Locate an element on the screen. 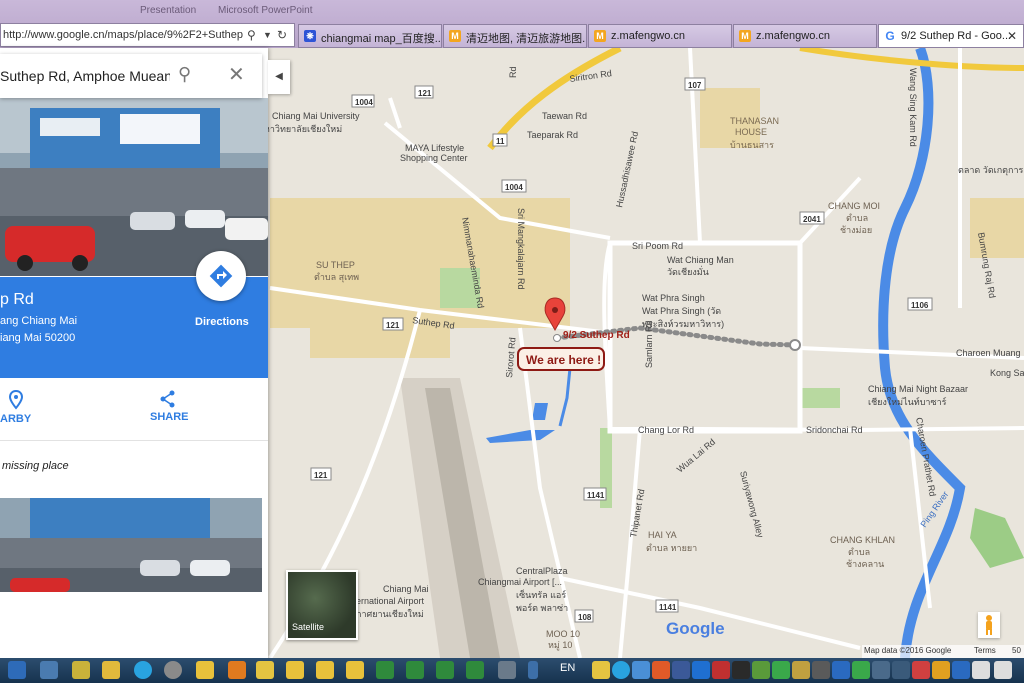  refresh-icon: ↻ is located at coordinates (282, 35).